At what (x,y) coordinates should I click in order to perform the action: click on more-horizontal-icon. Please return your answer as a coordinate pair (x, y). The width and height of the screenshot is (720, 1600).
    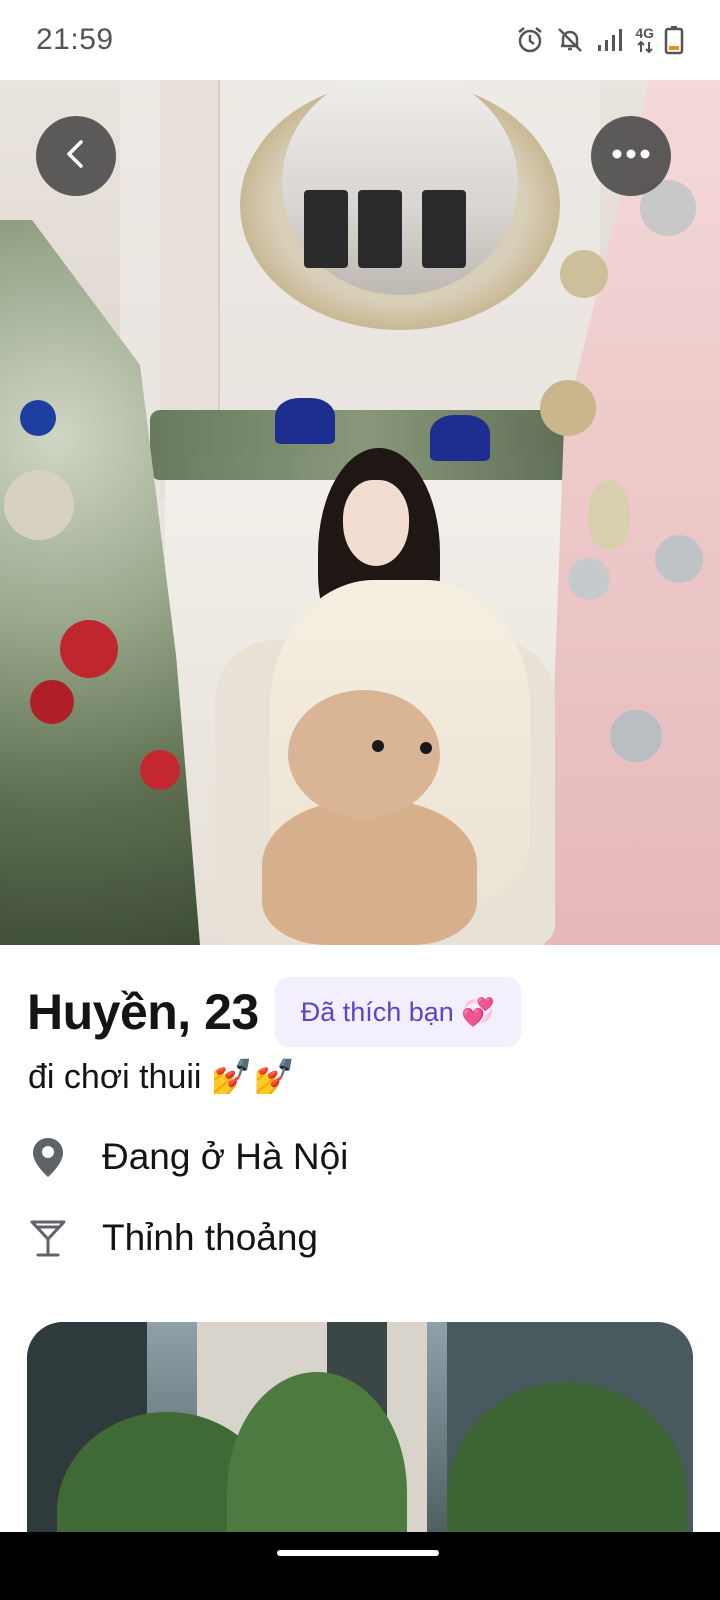
    Looking at the image, I should click on (631, 156).